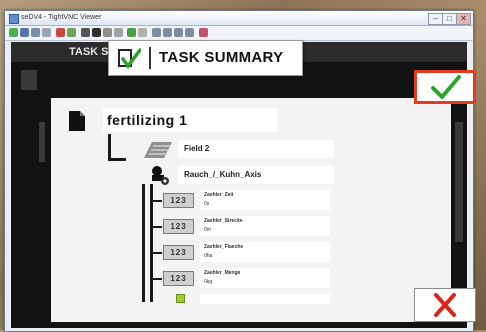  Describe the element at coordinates (203, 32) in the screenshot. I see `close-connection-icon` at that location.